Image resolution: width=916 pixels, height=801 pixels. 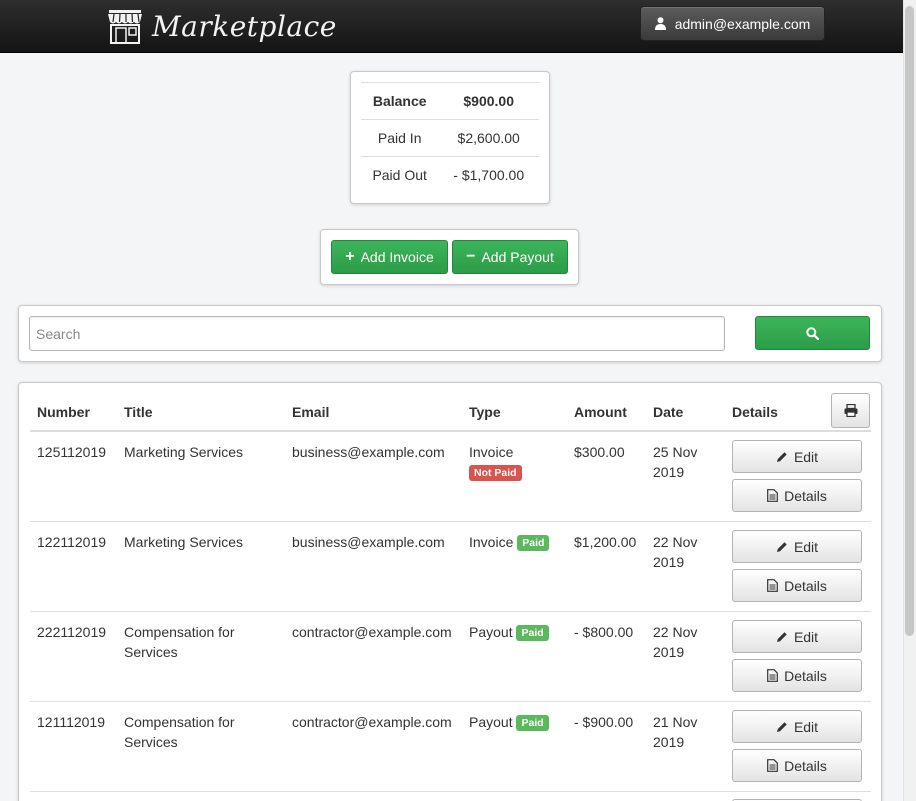 What do you see at coordinates (451, 26) in the screenshot?
I see `top-navbar: Marketplace admin@example.com` at bounding box center [451, 26].